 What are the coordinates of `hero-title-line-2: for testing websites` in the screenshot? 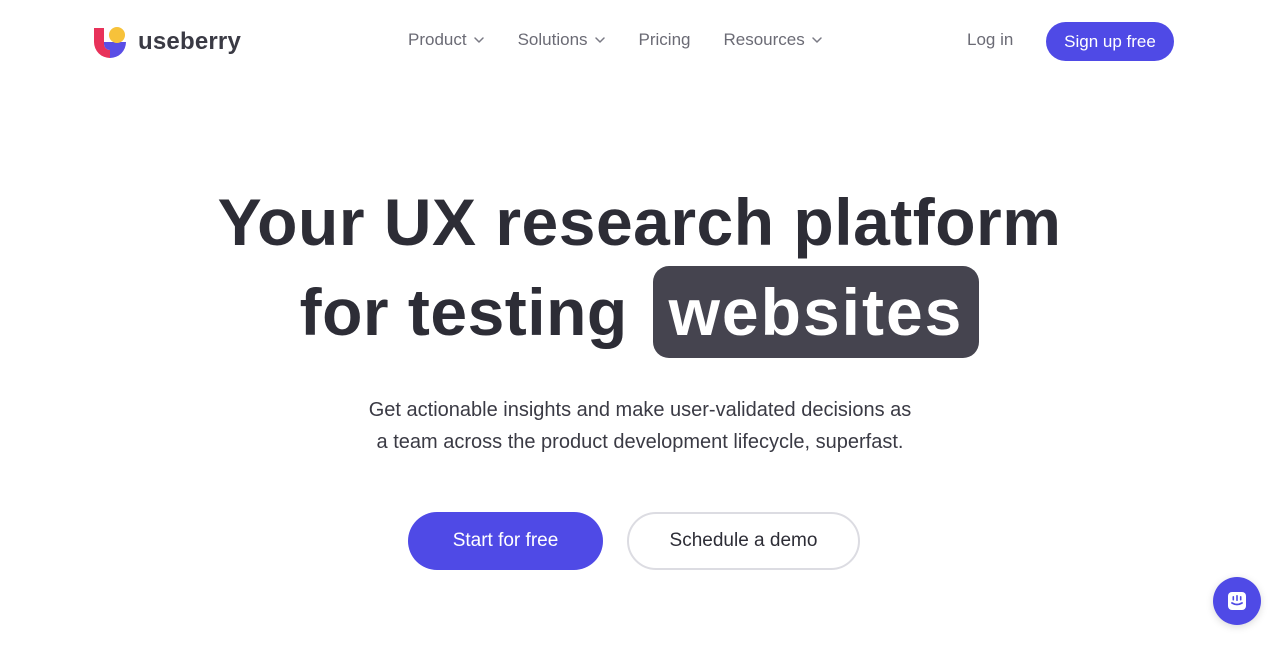 It's located at (639, 312).